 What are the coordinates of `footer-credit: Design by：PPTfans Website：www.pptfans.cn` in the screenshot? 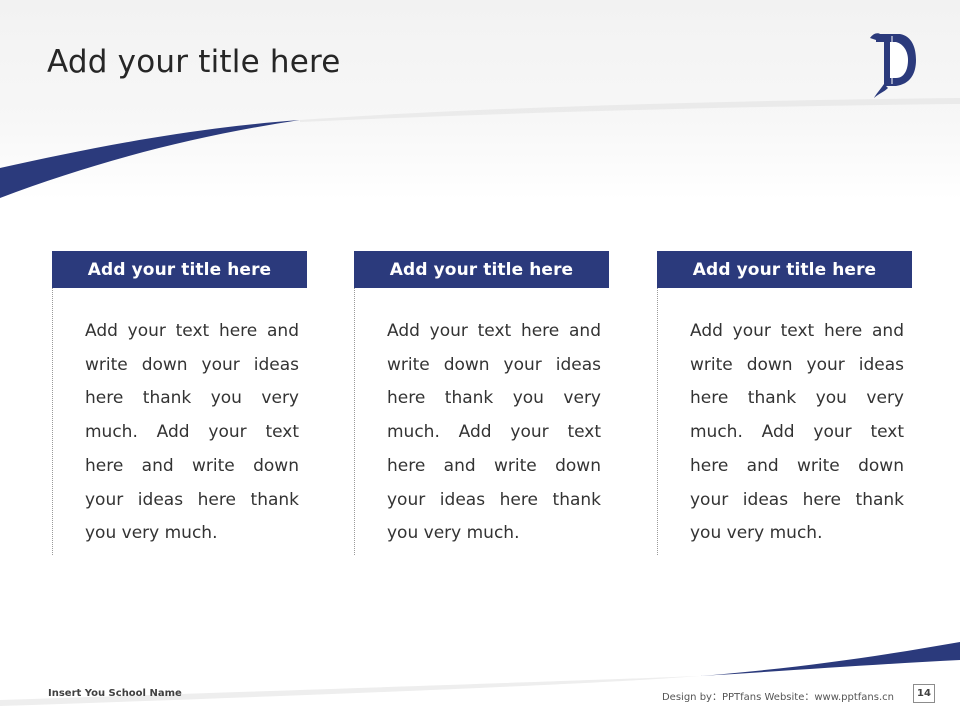 It's located at (777, 697).